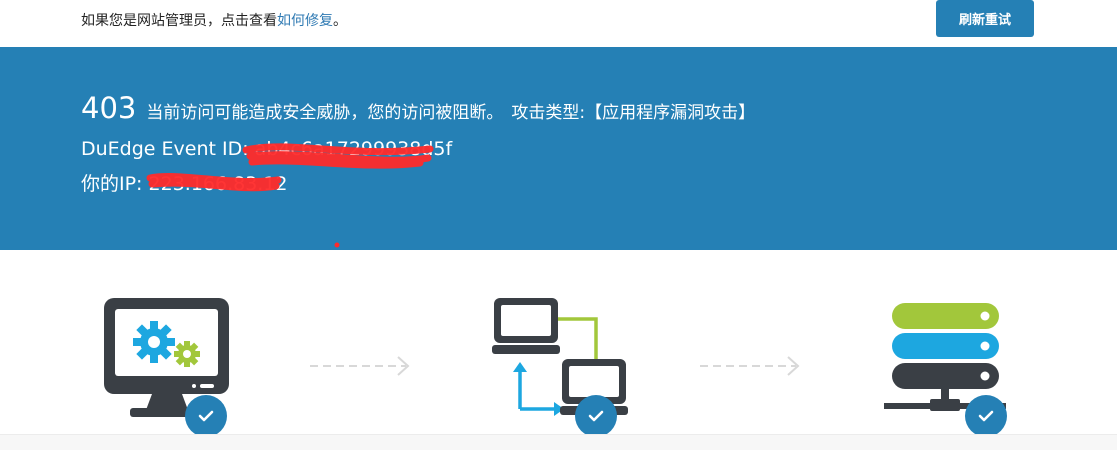  Describe the element at coordinates (305, 21) in the screenshot. I see `how-to-fix-link: 如何修复` at that location.